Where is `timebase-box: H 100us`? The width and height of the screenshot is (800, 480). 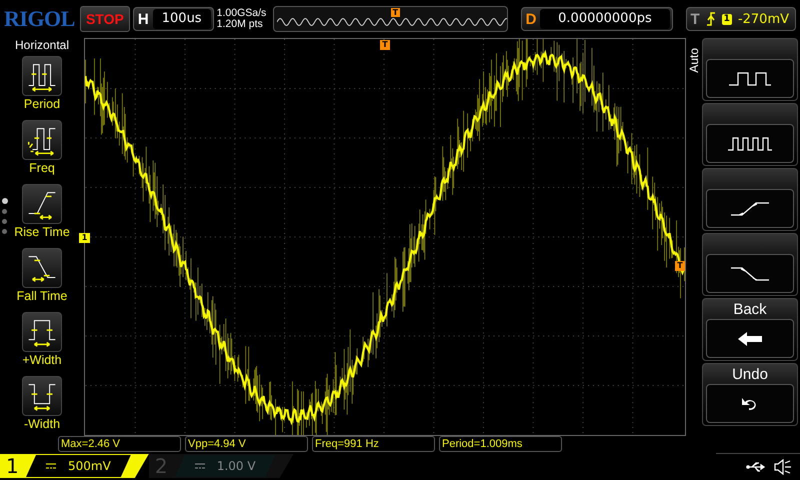
timebase-box: H 100us is located at coordinates (173, 19).